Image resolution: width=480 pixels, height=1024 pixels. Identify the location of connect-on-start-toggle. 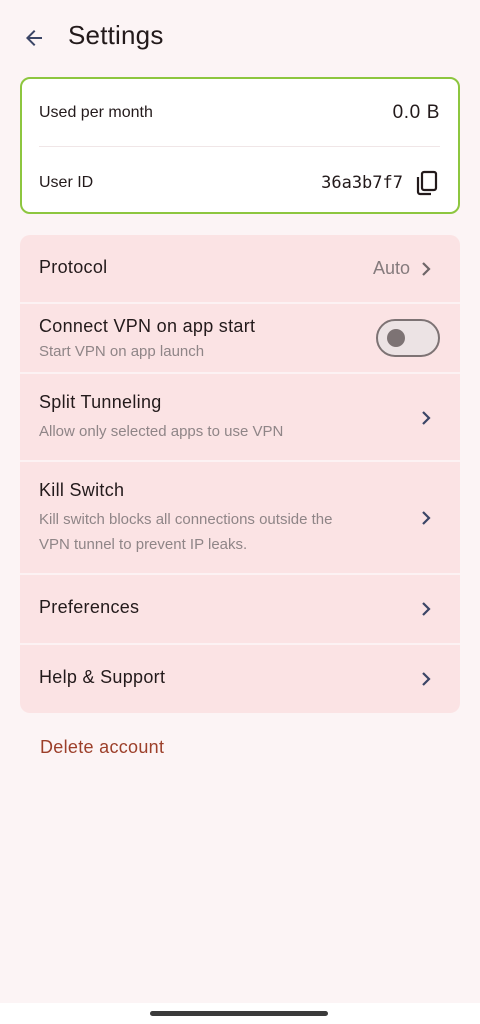
(408, 338).